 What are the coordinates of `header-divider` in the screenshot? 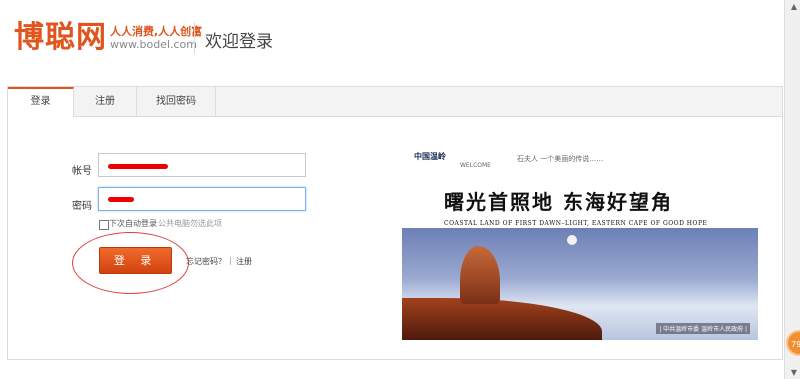 It's located at (194, 38).